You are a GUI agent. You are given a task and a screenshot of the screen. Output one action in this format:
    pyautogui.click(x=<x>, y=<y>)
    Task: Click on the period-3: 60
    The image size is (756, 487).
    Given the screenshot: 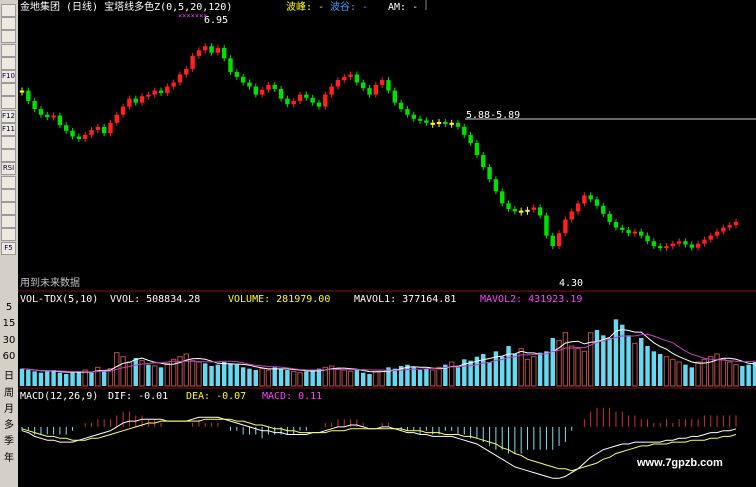 What is the action you would take?
    pyautogui.click(x=9, y=356)
    